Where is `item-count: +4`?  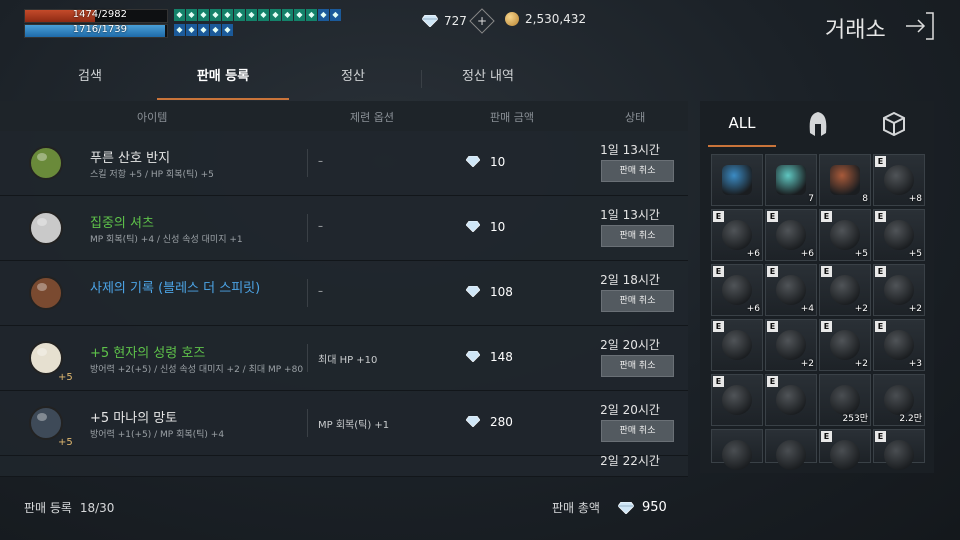
item-count: +4 is located at coordinates (807, 309).